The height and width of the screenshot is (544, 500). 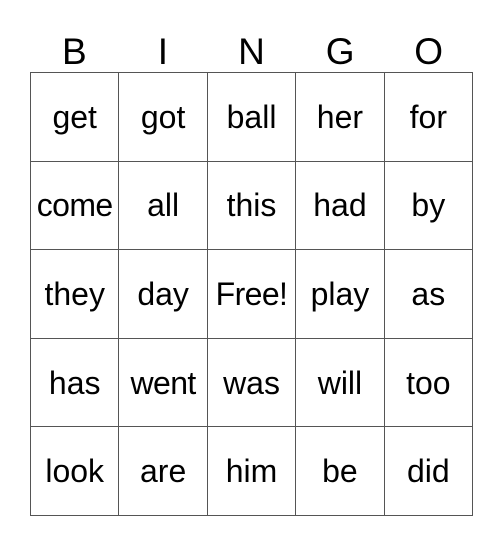 I want to click on bingo-cell-label: her, so click(x=340, y=116).